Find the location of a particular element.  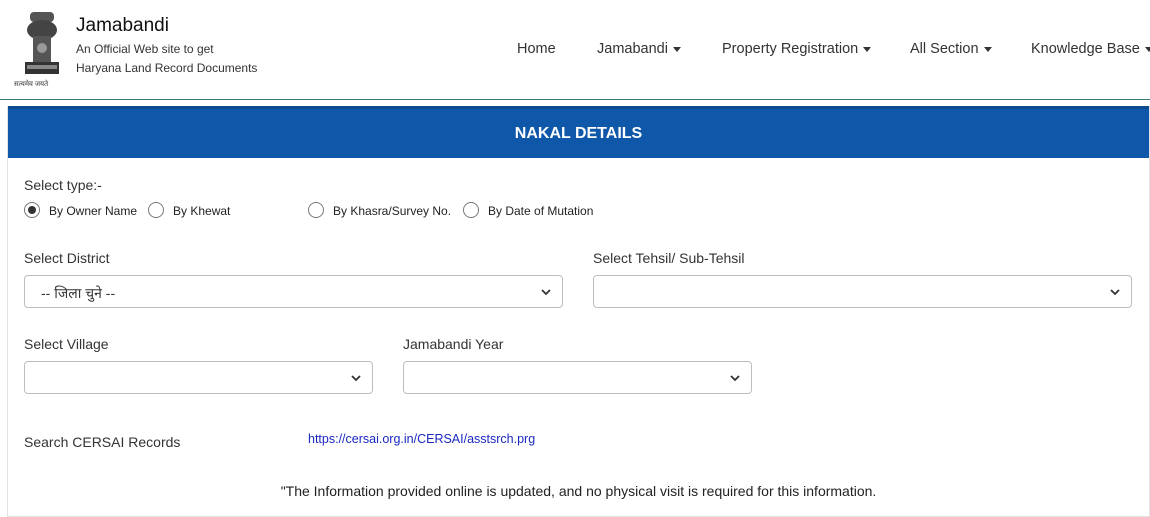

village-label: Select Village is located at coordinates (66, 344).